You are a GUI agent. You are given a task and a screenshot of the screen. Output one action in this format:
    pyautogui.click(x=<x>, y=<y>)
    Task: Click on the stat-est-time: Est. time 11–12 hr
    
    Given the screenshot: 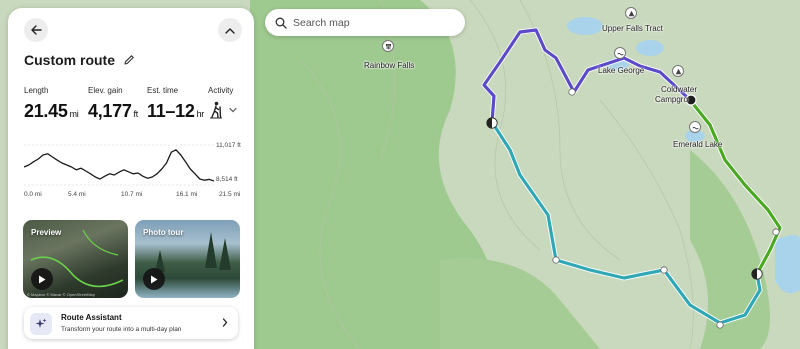 What is the action you would take?
    pyautogui.click(x=175, y=104)
    